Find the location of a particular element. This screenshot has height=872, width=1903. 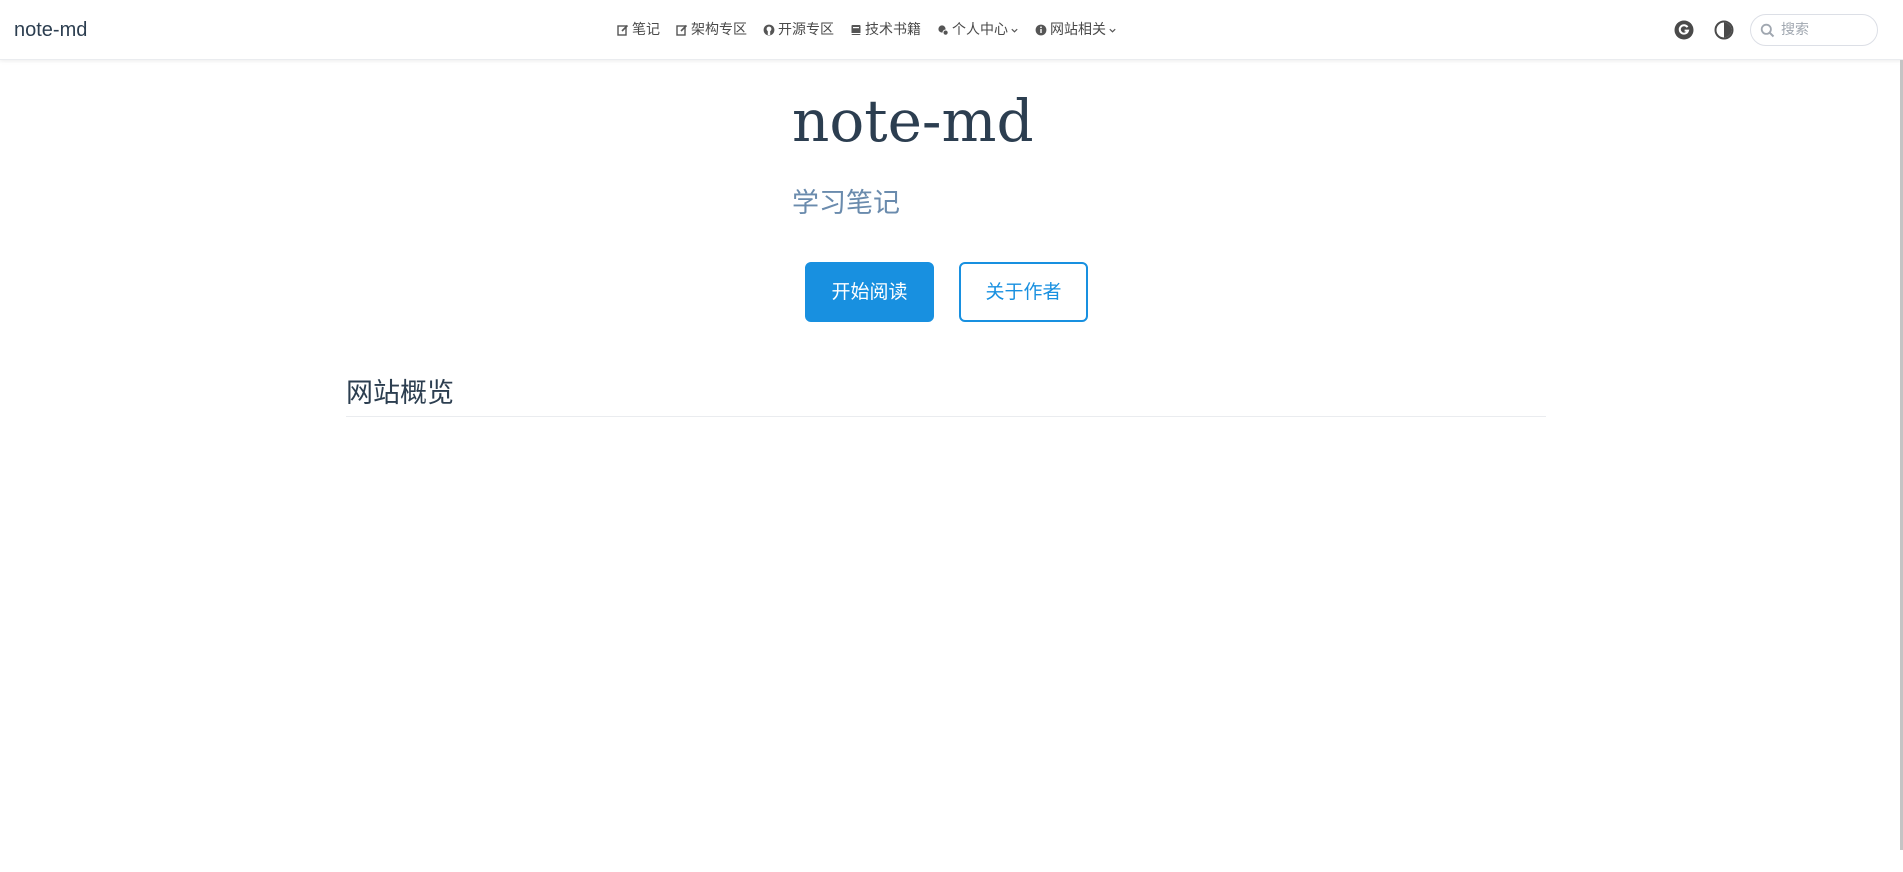

nav-item-open-source: 开源专区 is located at coordinates (798, 30).